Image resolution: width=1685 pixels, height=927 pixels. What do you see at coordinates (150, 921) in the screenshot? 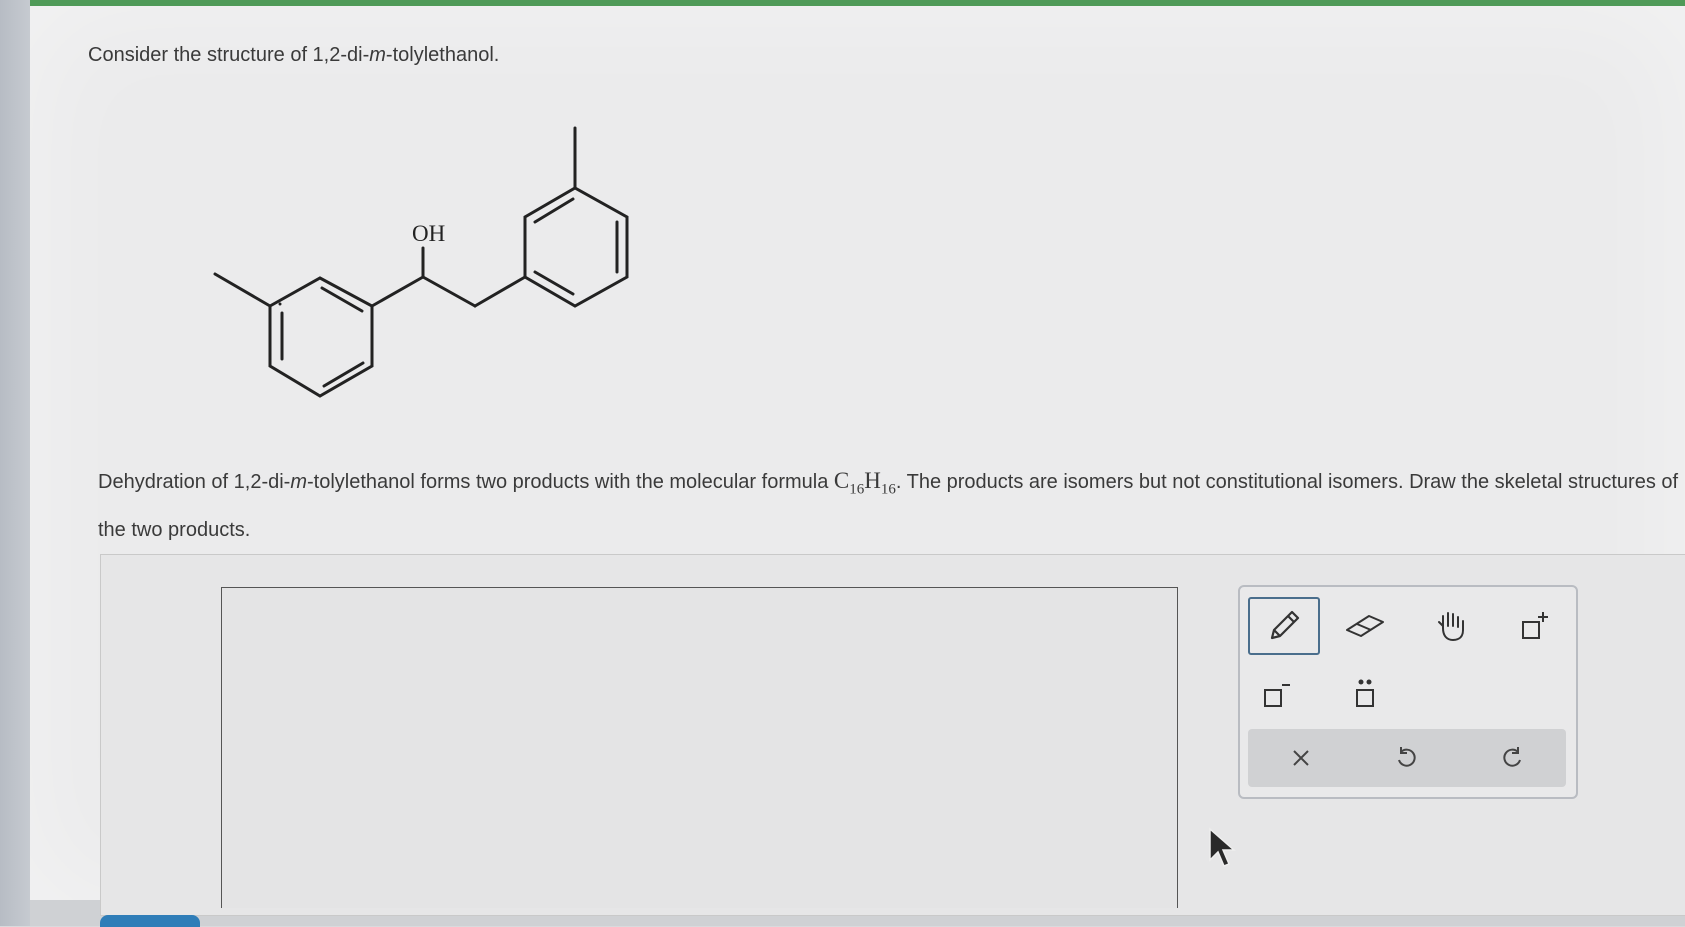
I see `bottom-tab` at bounding box center [150, 921].